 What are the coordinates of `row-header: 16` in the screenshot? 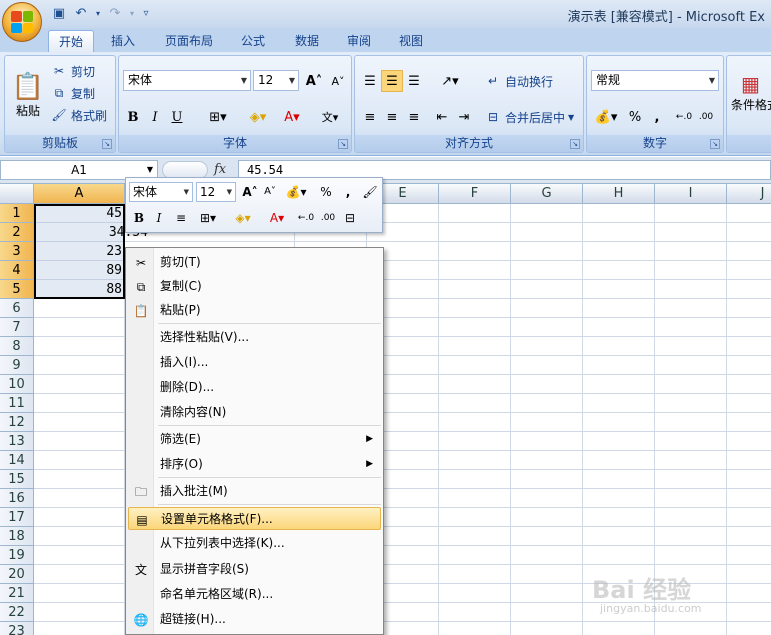 It's located at (17, 498).